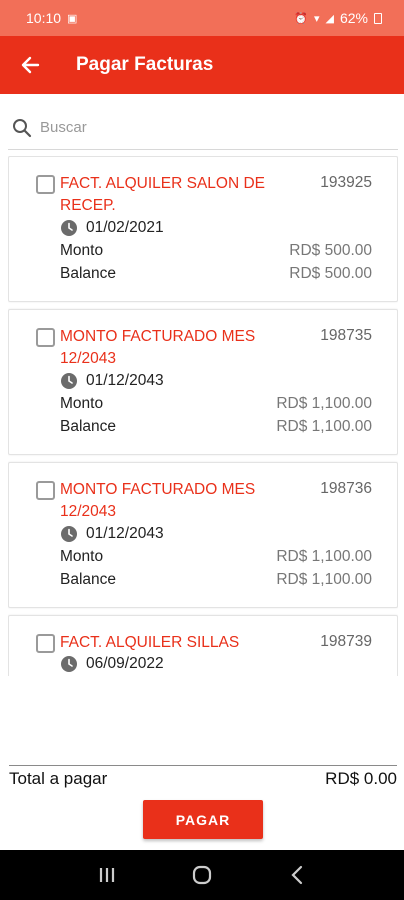  I want to click on signal-icon: ◢, so click(329, 18).